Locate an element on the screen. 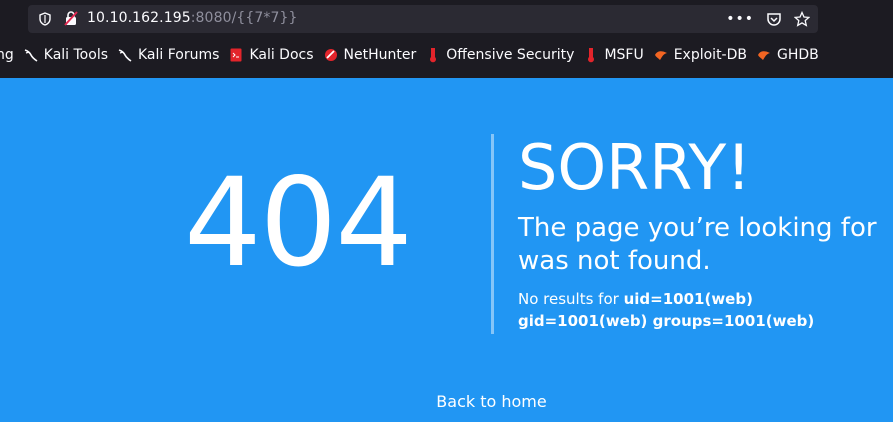 The height and width of the screenshot is (422, 893). bookmark-star-icon is located at coordinates (802, 19).